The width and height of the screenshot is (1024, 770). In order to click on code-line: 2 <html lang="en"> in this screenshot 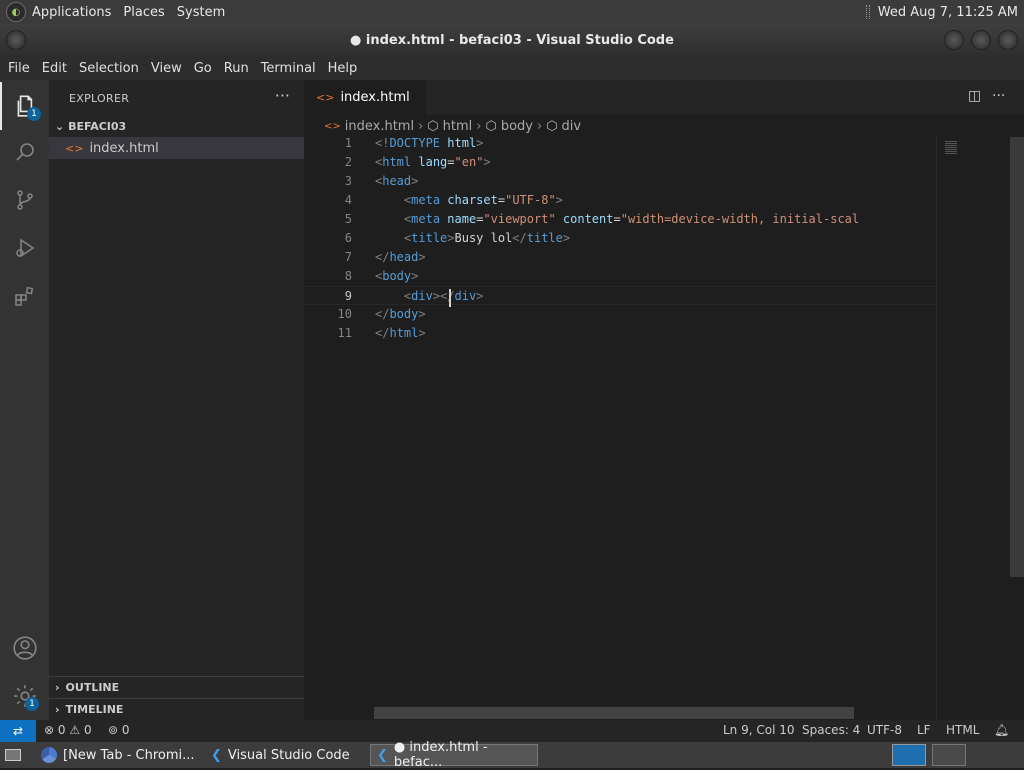, I will do `click(620, 162)`.